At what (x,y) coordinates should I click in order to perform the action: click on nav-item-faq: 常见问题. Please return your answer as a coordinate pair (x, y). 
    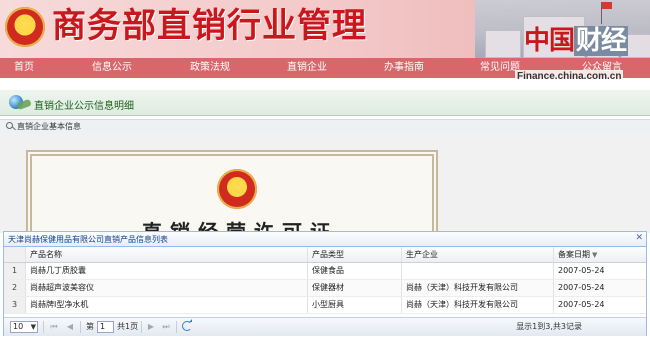
    Looking at the image, I should click on (500, 68).